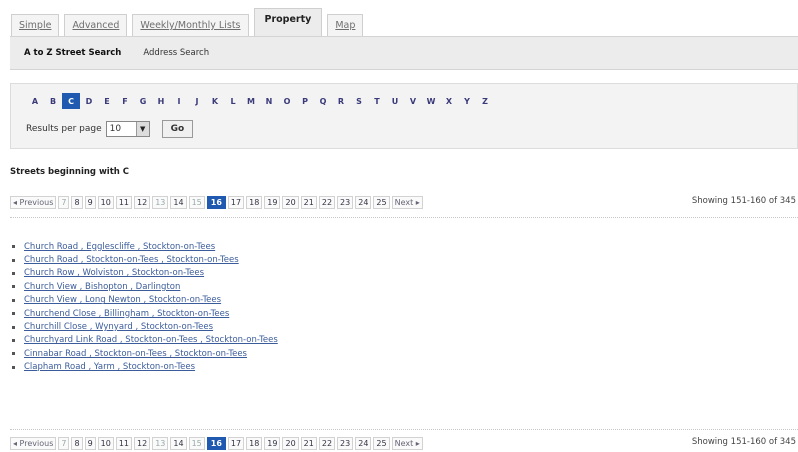 This screenshot has width=798, height=452. Describe the element at coordinates (197, 101) in the screenshot. I see `letter-j: J` at that location.